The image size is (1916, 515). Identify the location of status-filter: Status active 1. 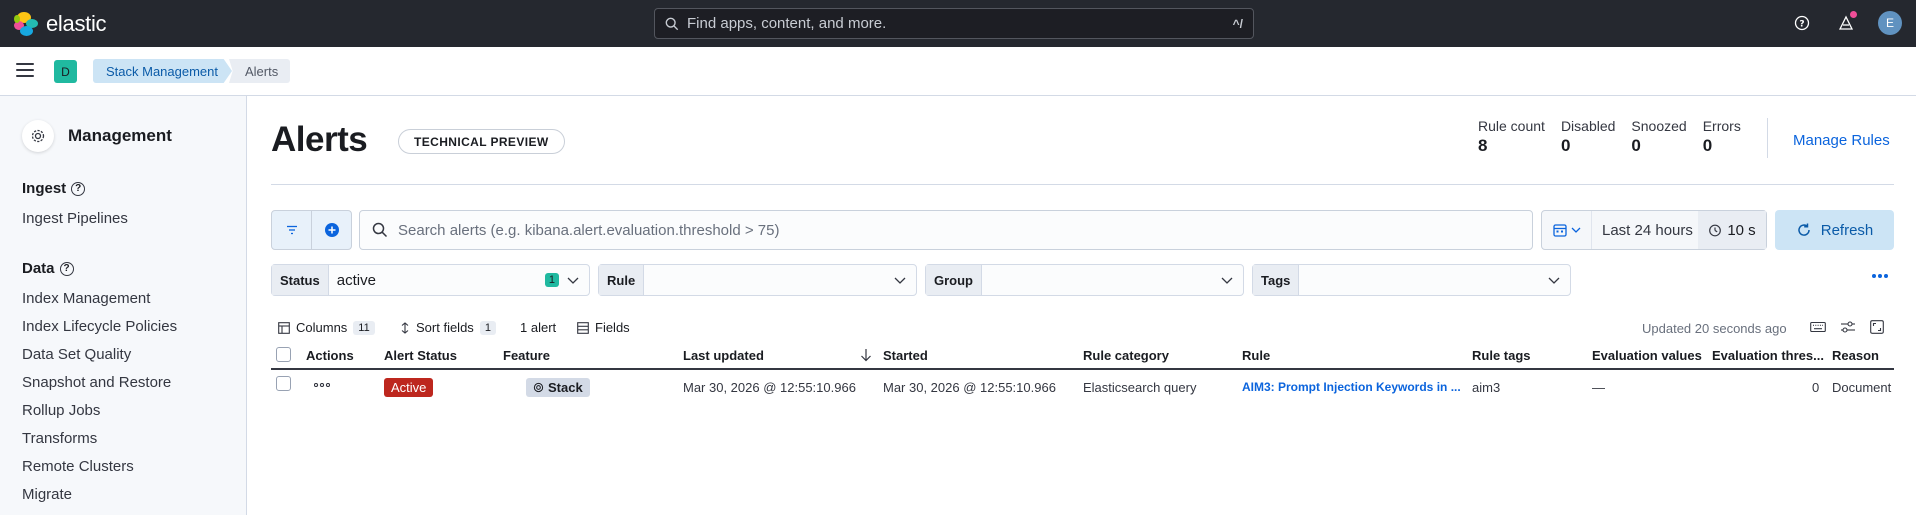
(430, 280).